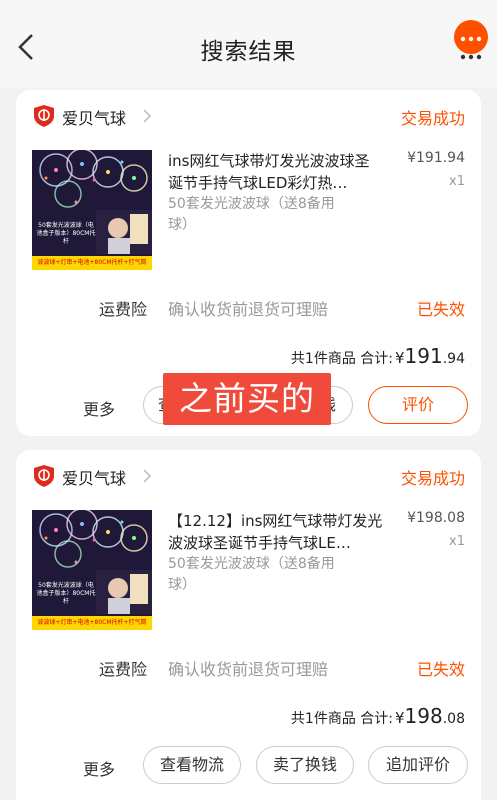 The image size is (497, 800). What do you see at coordinates (453, 719) in the screenshot?
I see `summary-cents: .08` at bounding box center [453, 719].